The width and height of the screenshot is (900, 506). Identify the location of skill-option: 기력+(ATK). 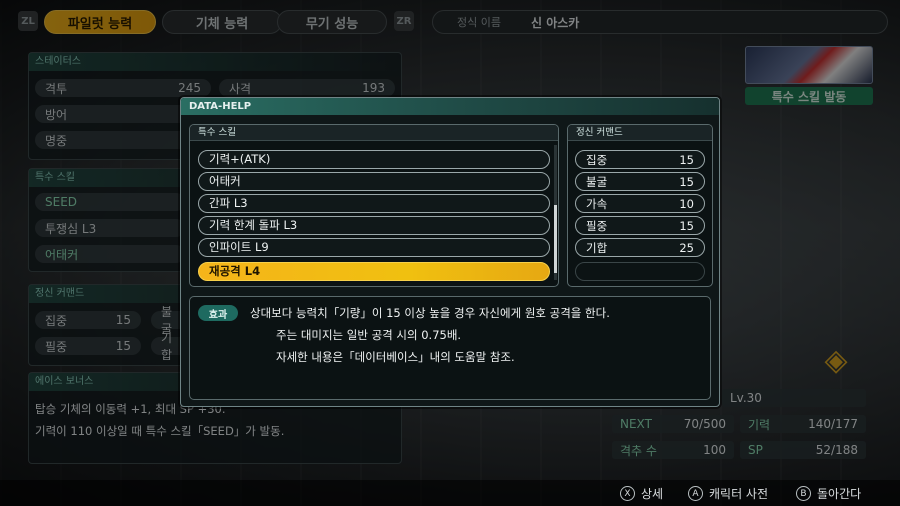
(374, 159).